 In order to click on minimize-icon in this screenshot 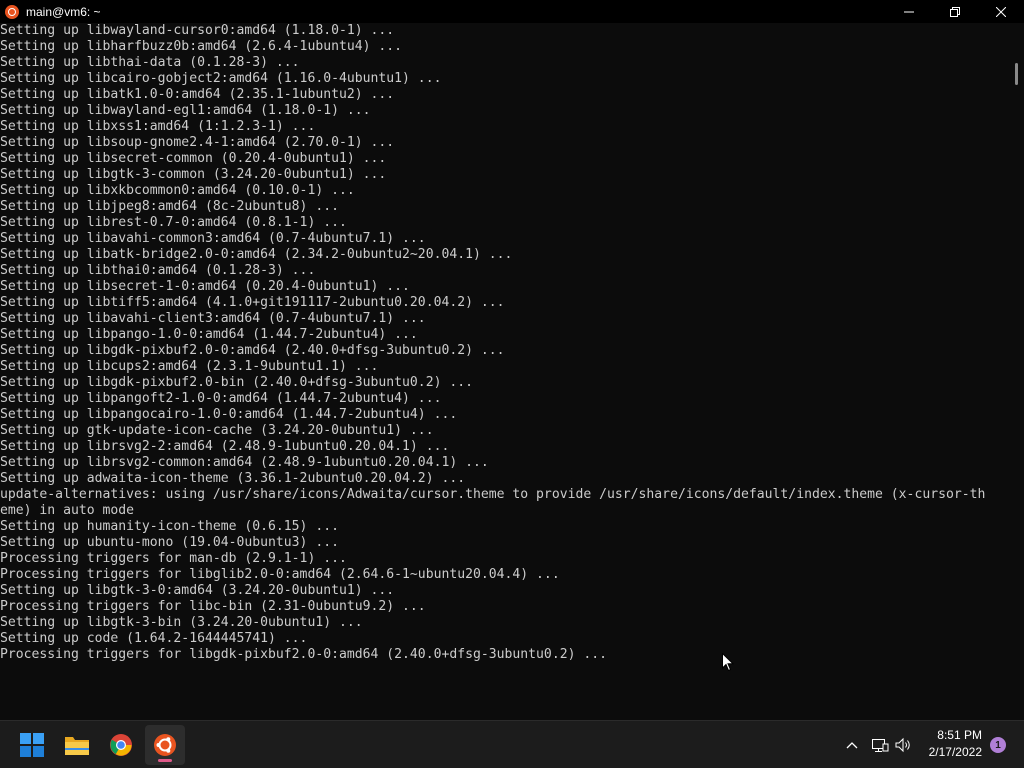, I will do `click(909, 11)`.